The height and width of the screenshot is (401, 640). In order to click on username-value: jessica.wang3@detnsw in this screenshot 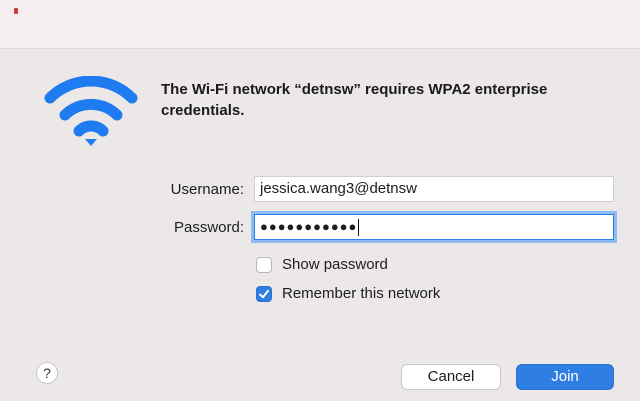, I will do `click(338, 188)`.